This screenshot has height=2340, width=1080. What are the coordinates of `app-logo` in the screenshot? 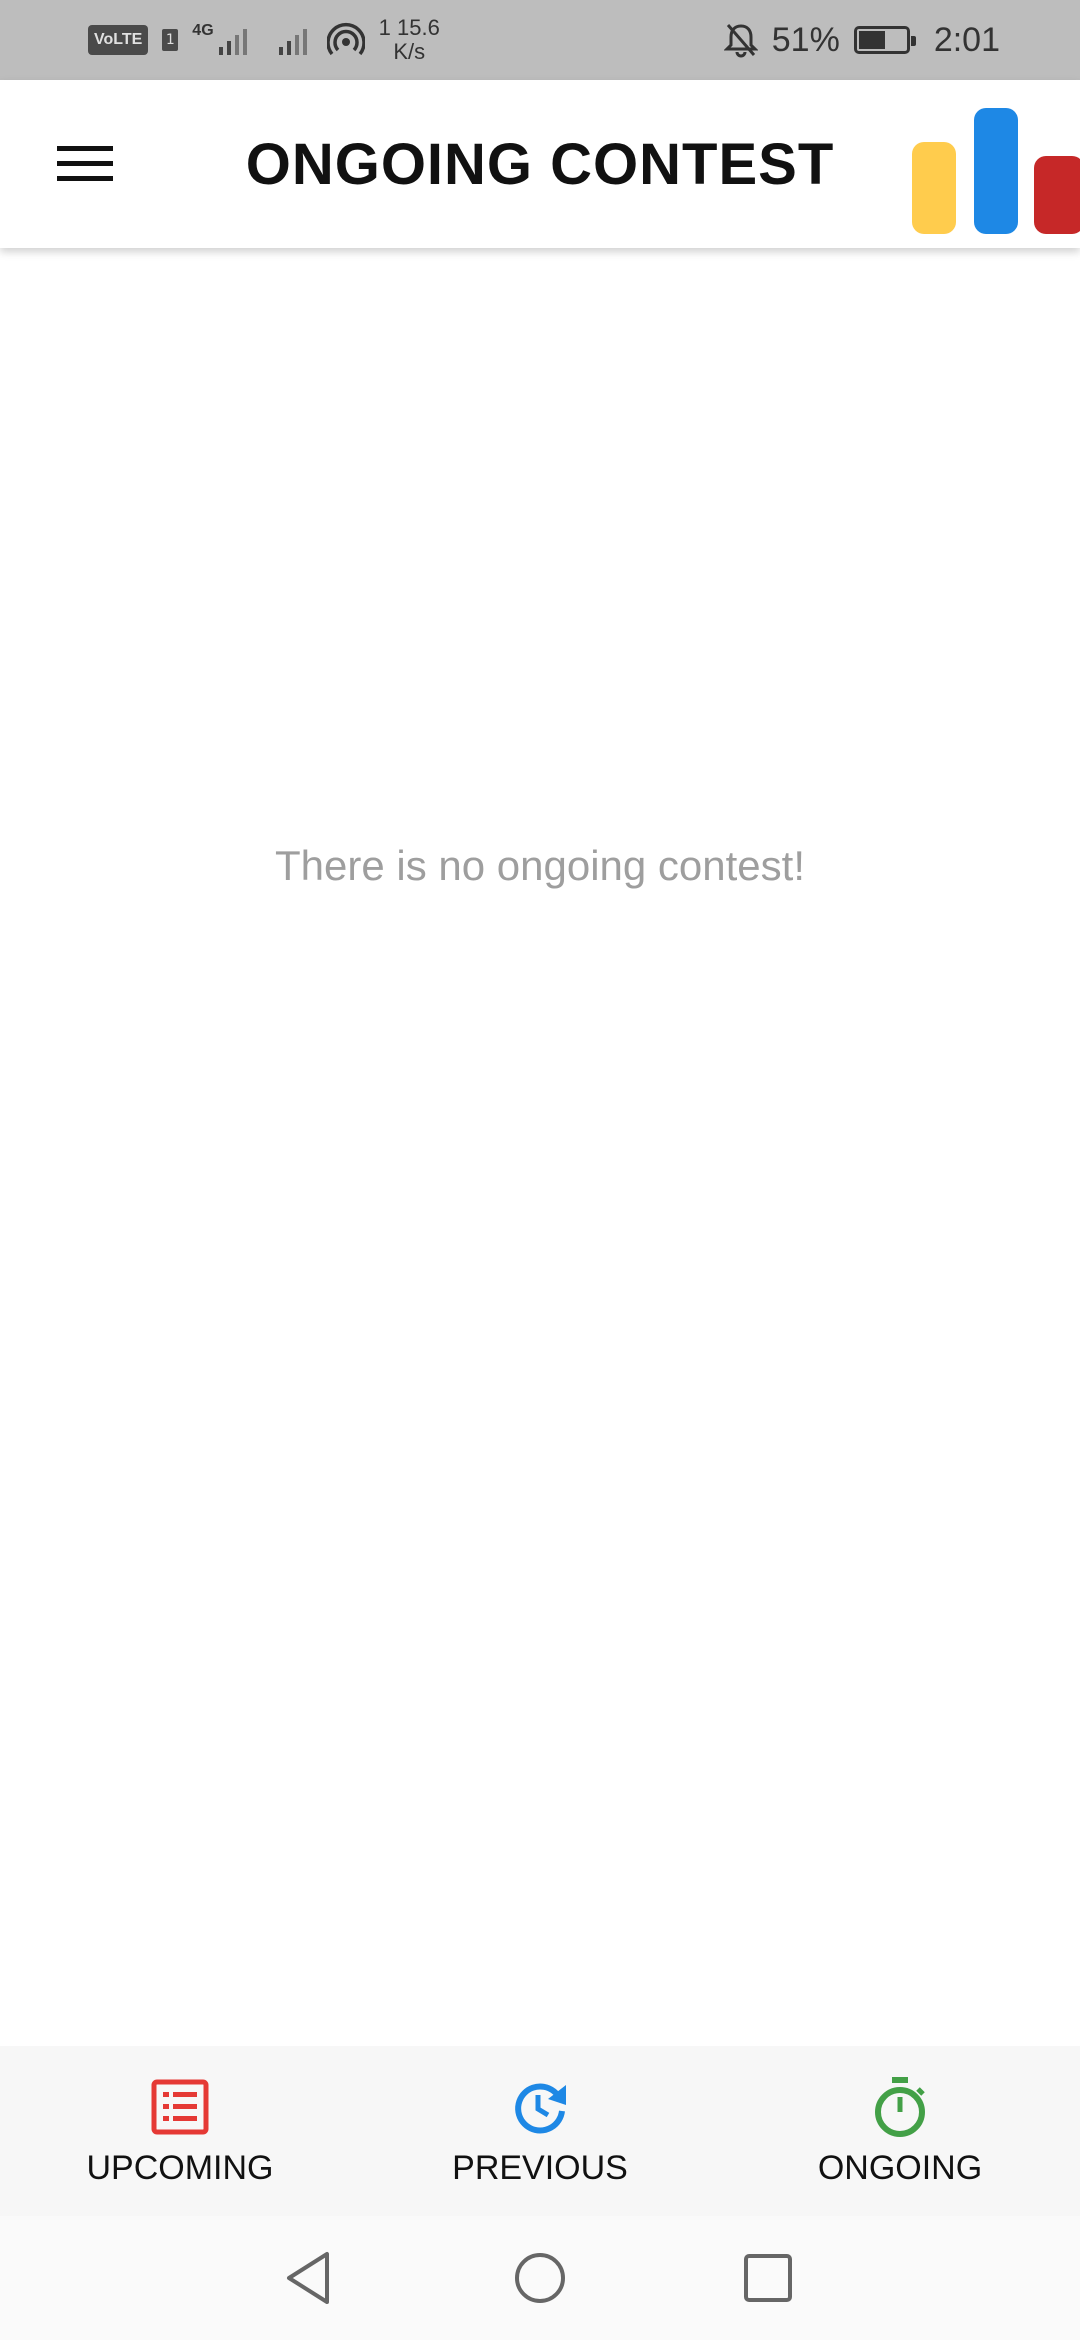 It's located at (996, 171).